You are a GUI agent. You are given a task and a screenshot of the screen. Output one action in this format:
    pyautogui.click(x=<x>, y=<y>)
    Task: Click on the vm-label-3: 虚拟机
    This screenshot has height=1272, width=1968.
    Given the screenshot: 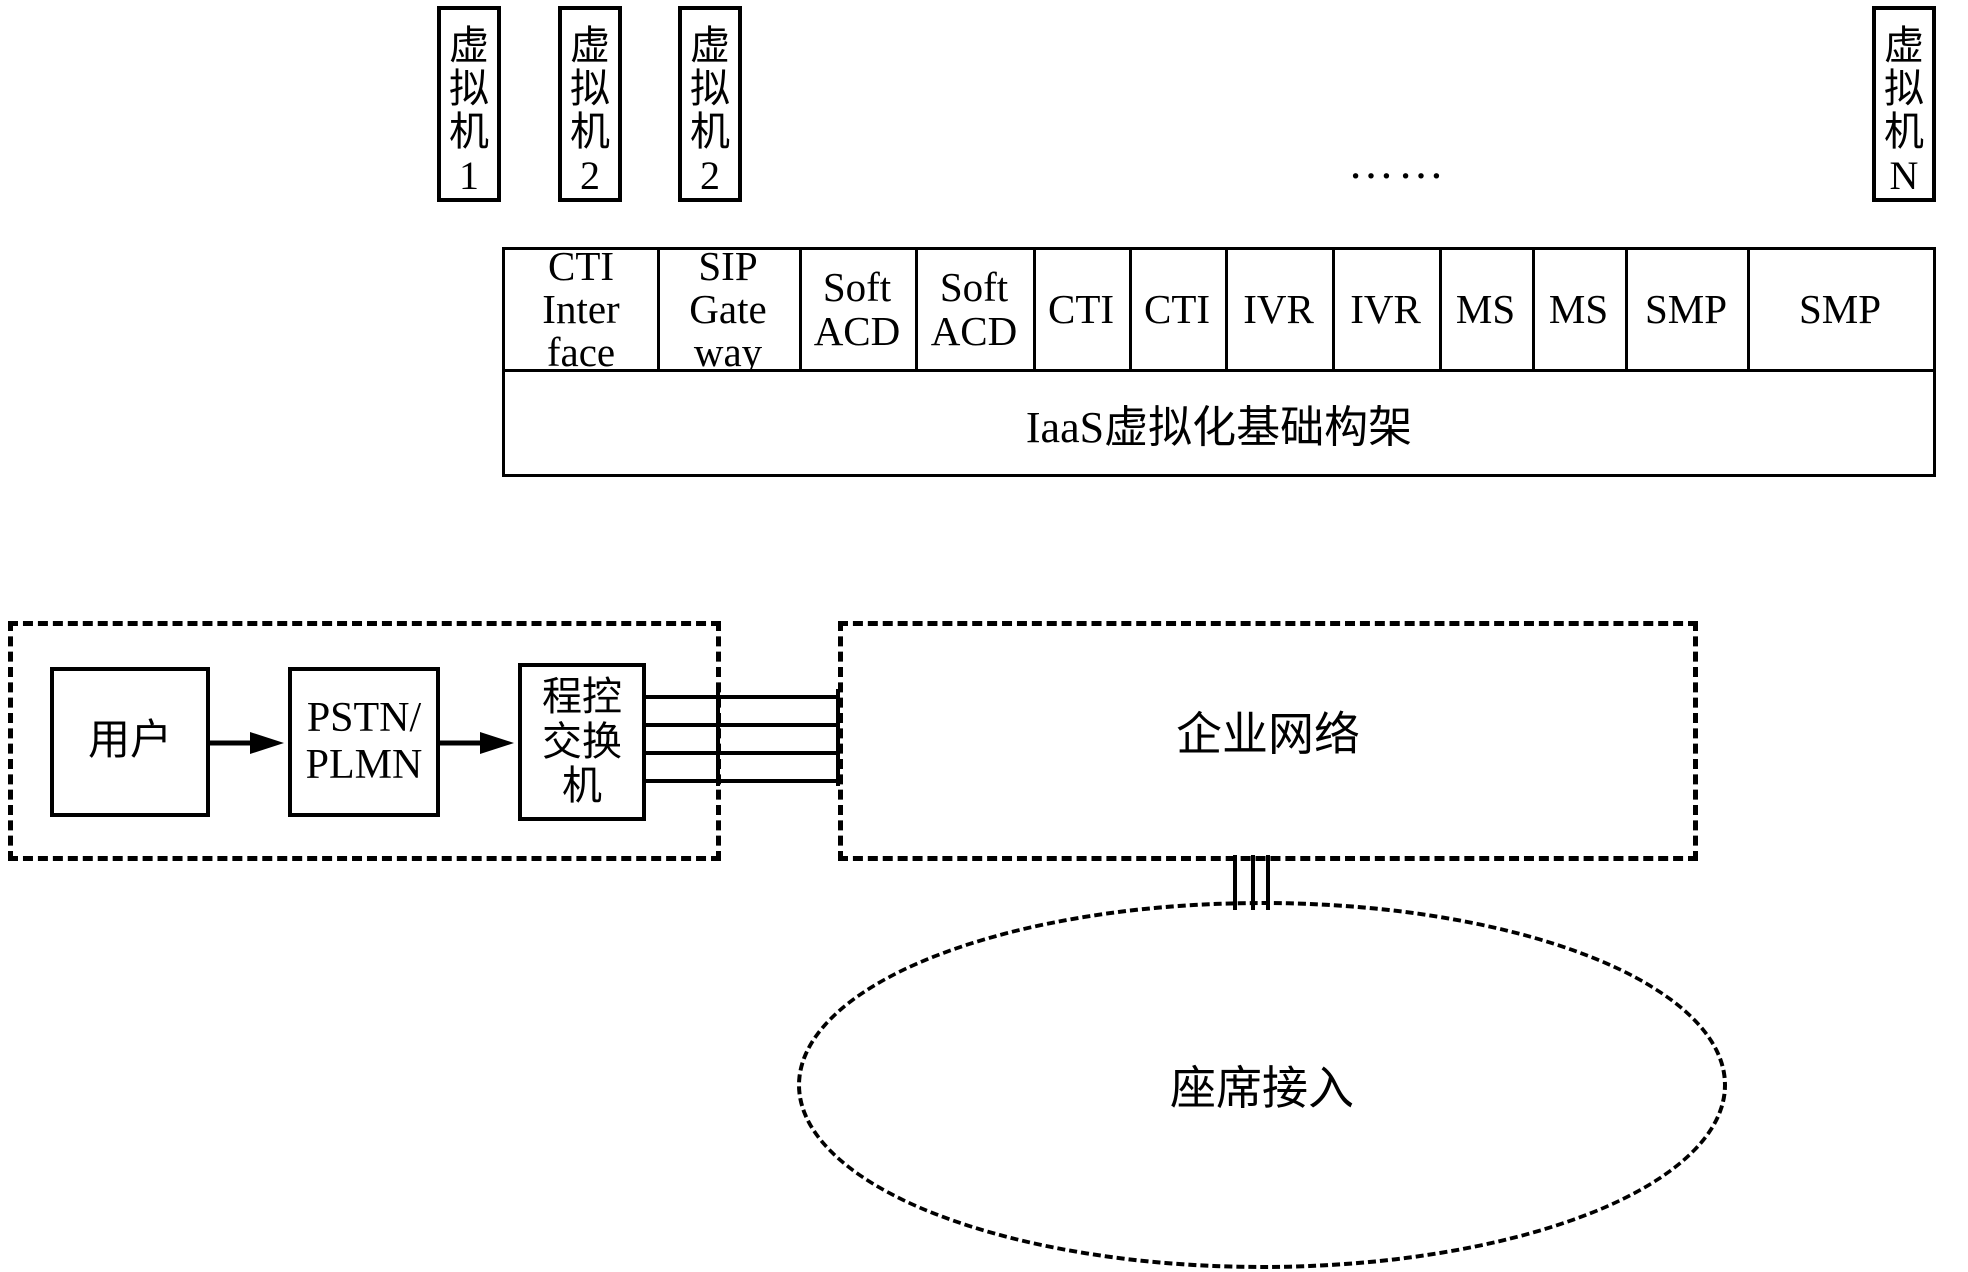 What is the action you would take?
    pyautogui.click(x=710, y=89)
    